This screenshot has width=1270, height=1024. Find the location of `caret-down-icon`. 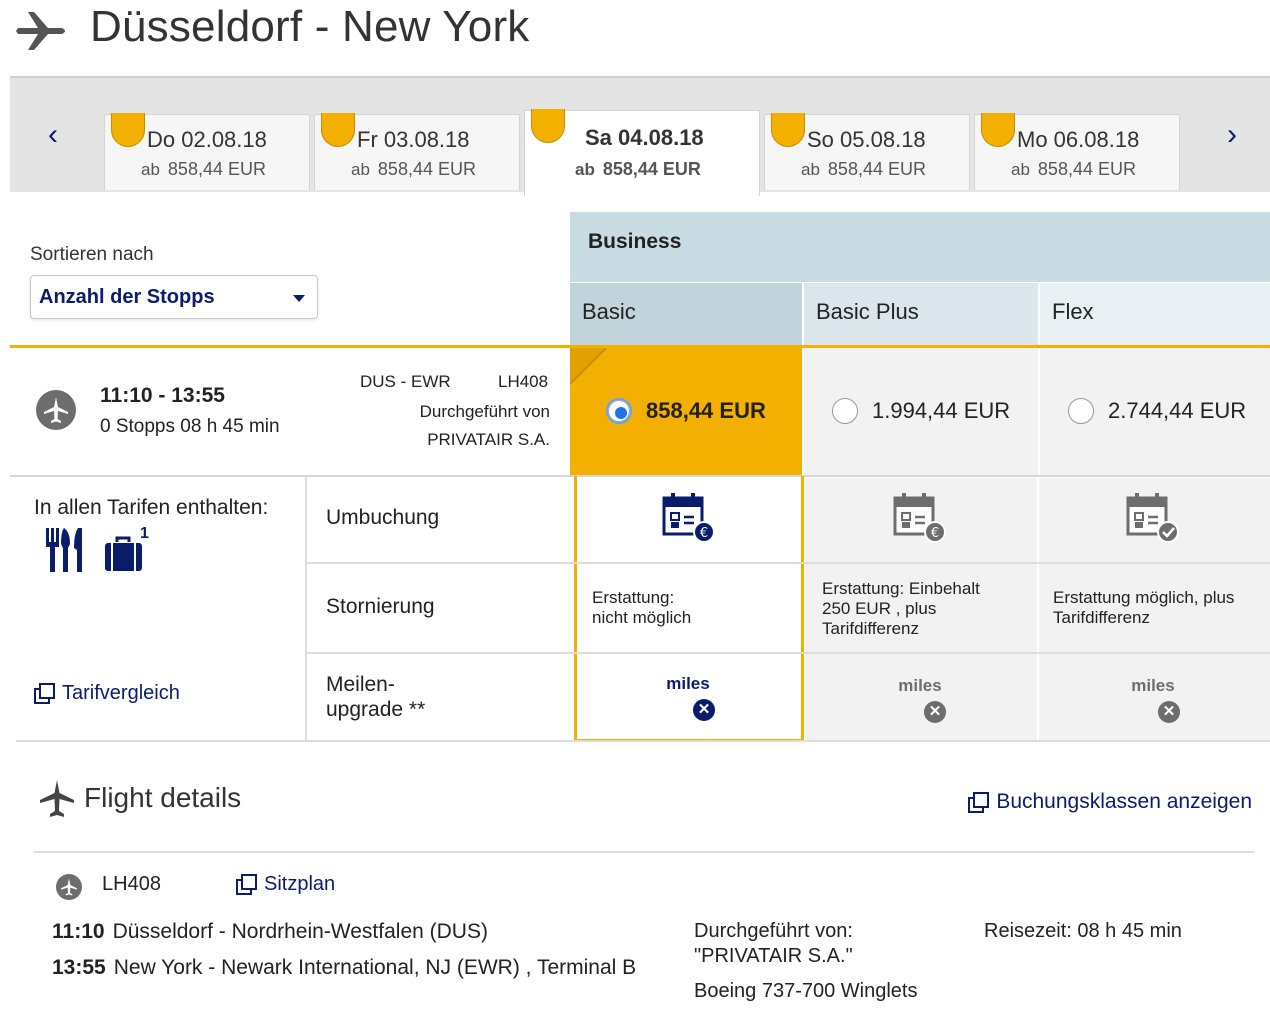

caret-down-icon is located at coordinates (299, 298).